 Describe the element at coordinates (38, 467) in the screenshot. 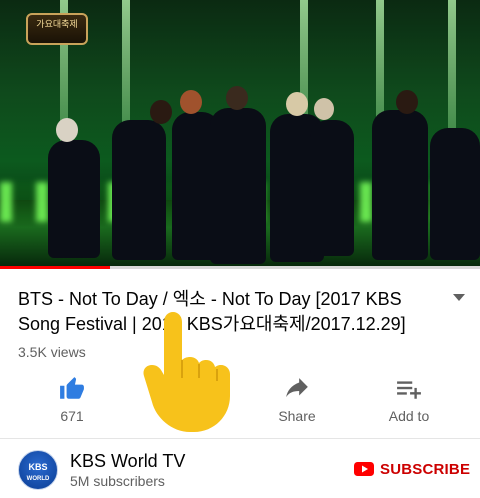

I see `avatar-text-top: KBS` at that location.